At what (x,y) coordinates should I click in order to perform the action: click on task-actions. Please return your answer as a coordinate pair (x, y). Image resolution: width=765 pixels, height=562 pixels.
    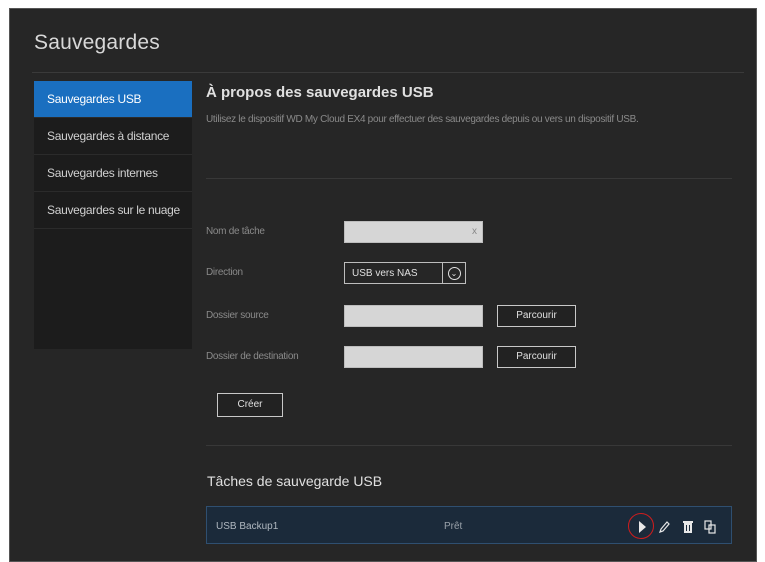
    Looking at the image, I should click on (673, 526).